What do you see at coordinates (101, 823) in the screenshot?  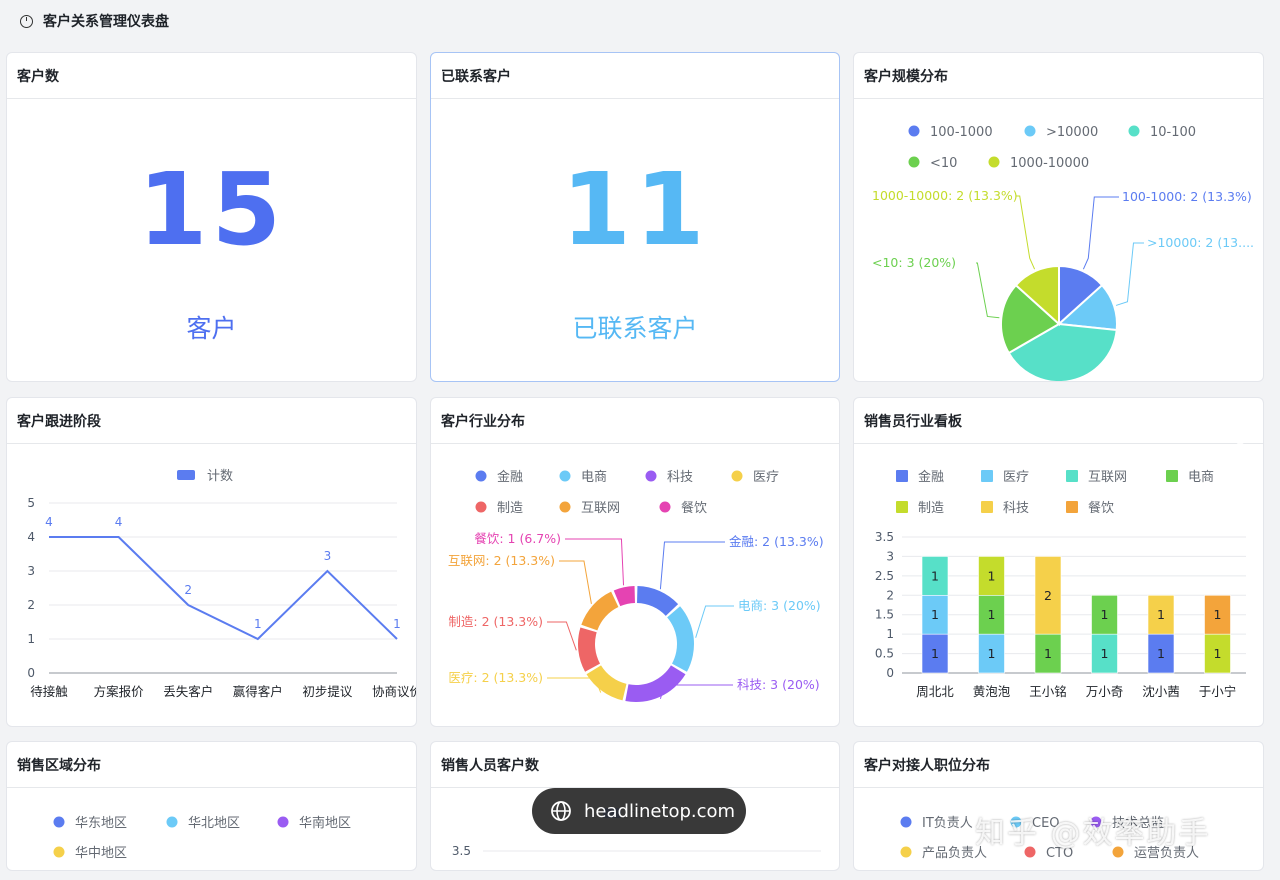 I see `legend-label: 华东地区` at bounding box center [101, 823].